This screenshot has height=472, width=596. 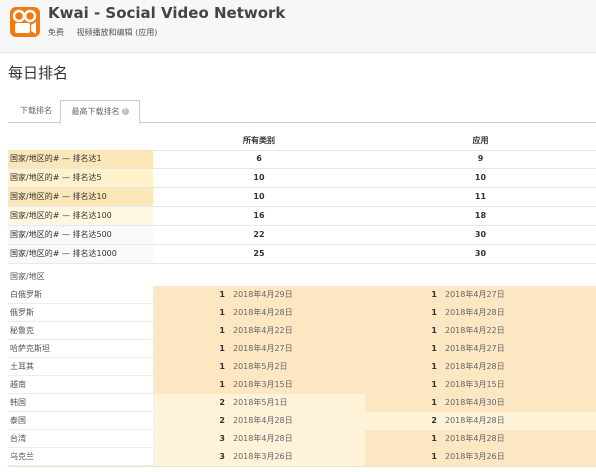 I want to click on country-row: 乌克兰 3 2018年3月26日 1 2018年3月26日, so click(x=302, y=457).